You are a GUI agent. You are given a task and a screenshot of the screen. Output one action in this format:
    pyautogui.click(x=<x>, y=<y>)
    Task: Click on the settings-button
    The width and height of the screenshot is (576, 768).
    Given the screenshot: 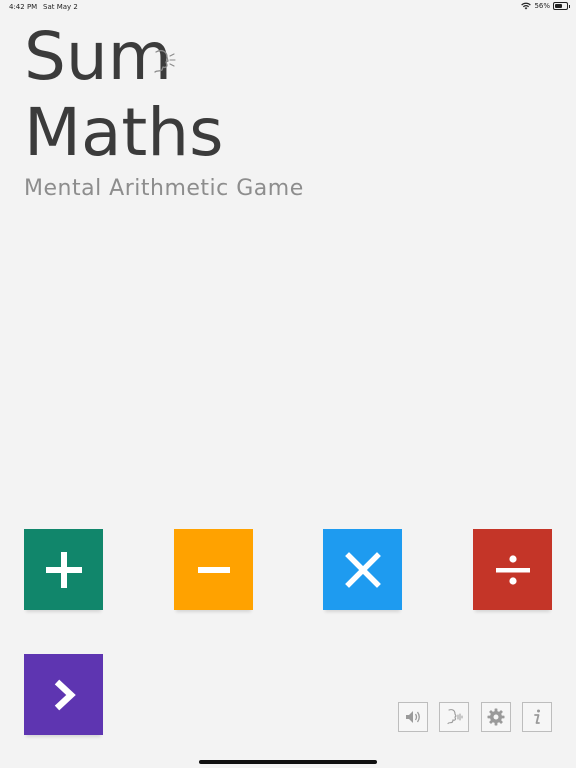 What is the action you would take?
    pyautogui.click(x=496, y=717)
    